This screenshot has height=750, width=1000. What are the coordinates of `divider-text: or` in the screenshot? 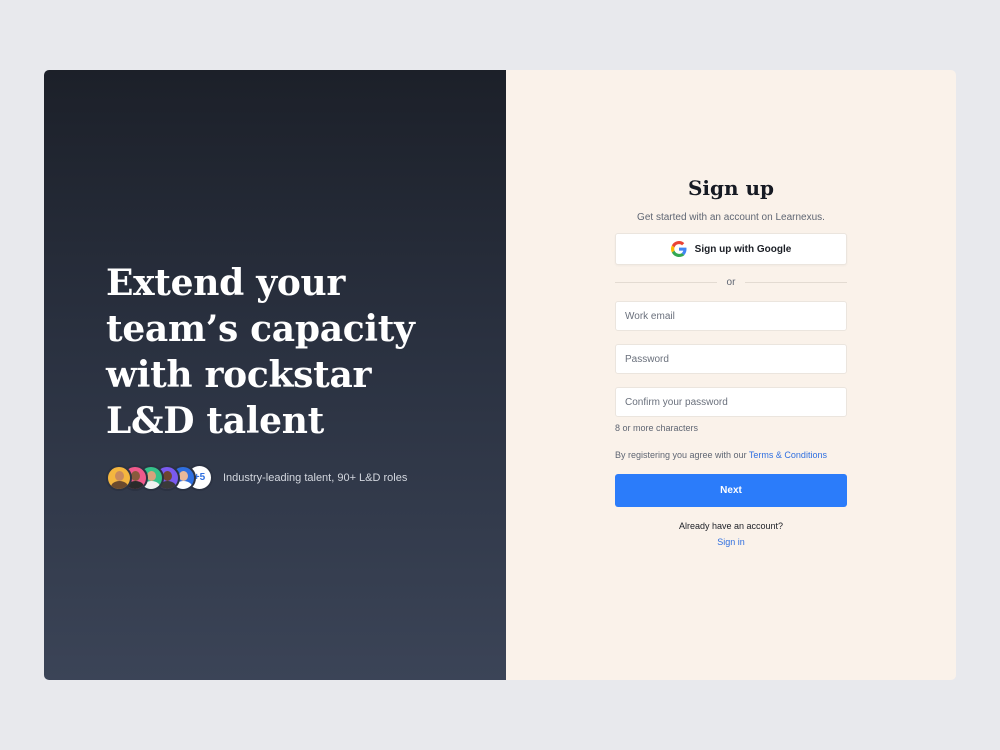 It's located at (731, 282).